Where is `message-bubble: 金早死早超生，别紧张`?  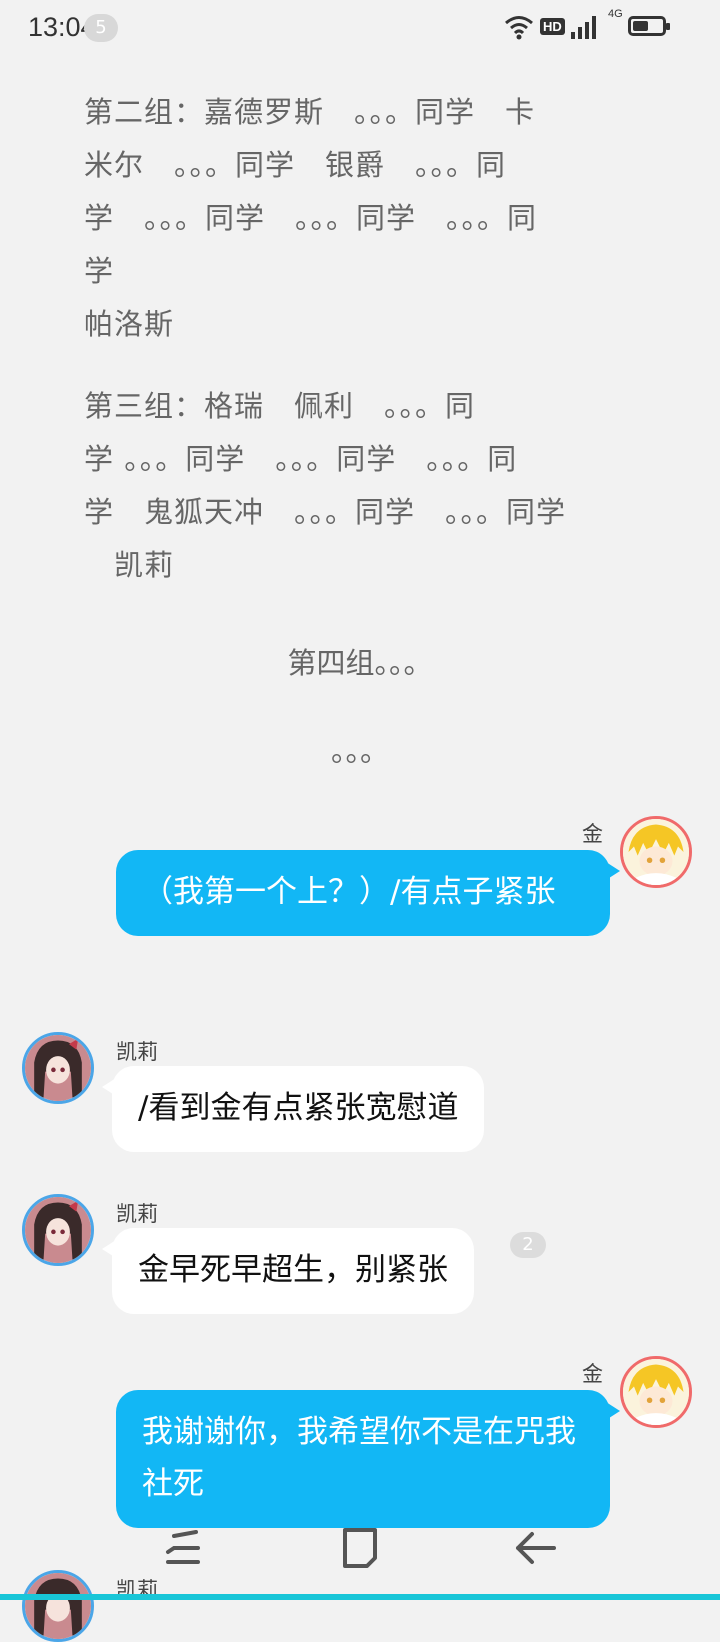 message-bubble: 金早死早超生，别紧张 is located at coordinates (288, 1271).